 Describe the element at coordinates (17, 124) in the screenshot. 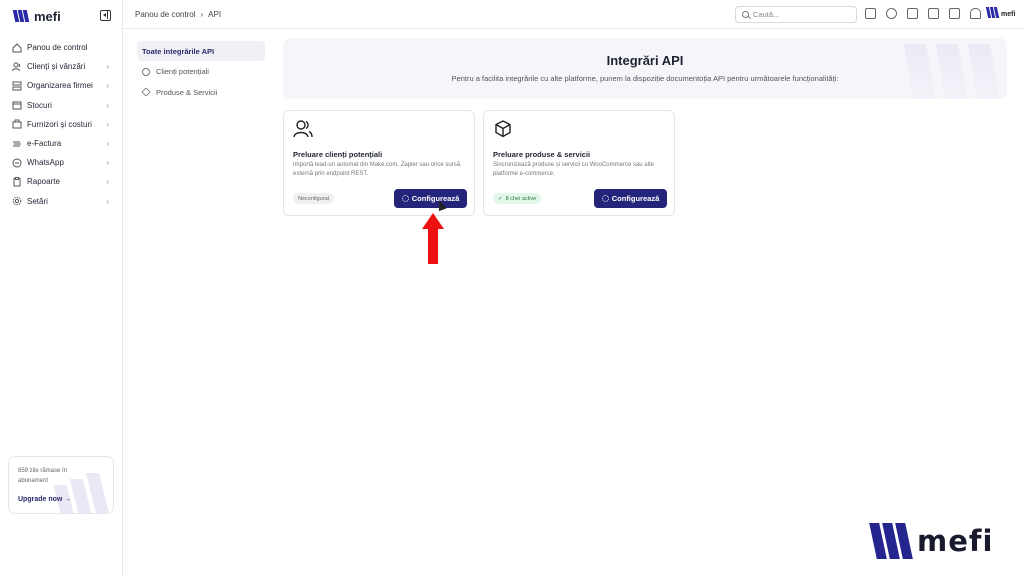

I see `building-icon` at that location.